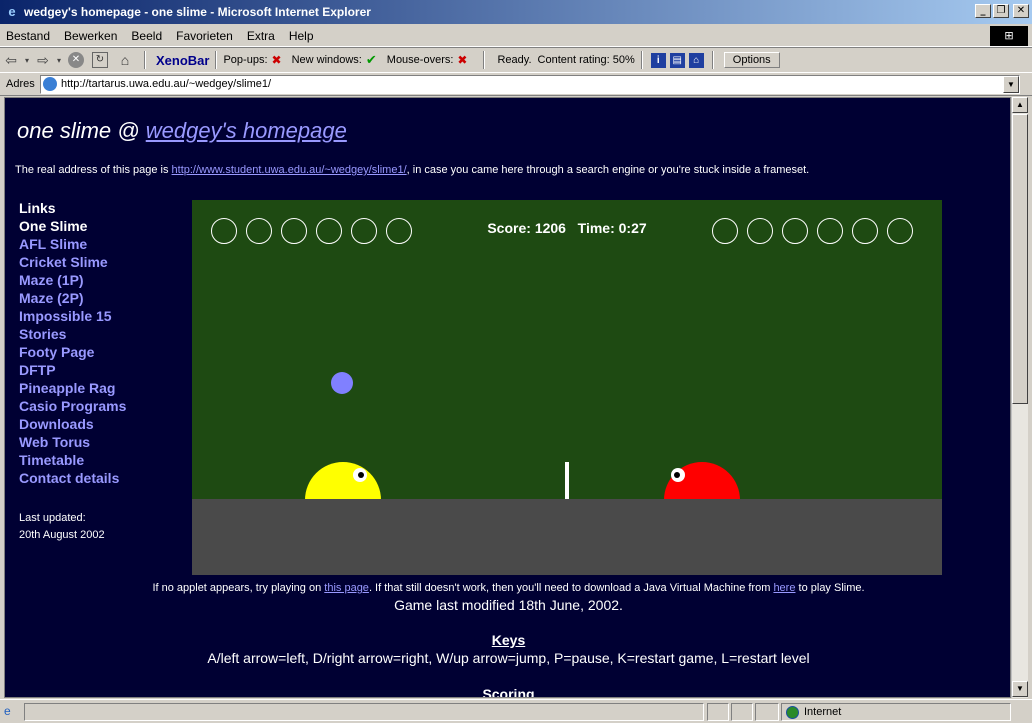  I want to click on mouseovers-blocked-x-icon: ✖, so click(462, 60).